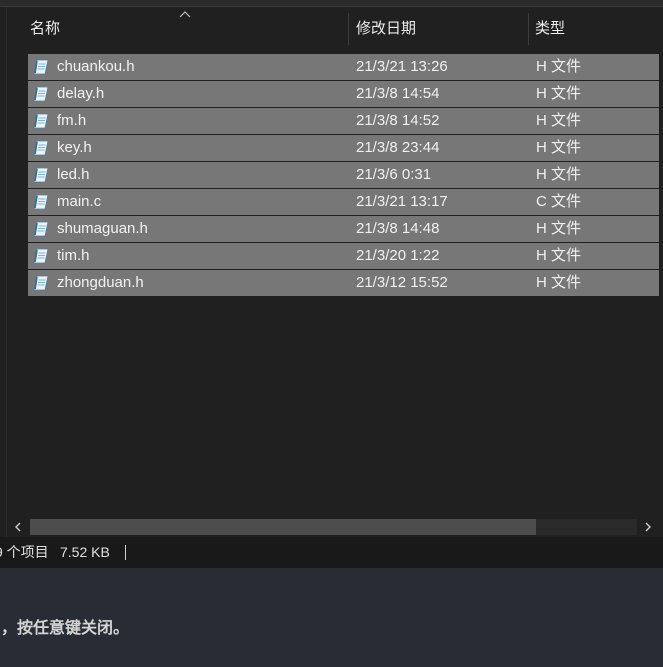  I want to click on sort-up-icon, so click(185, 14).